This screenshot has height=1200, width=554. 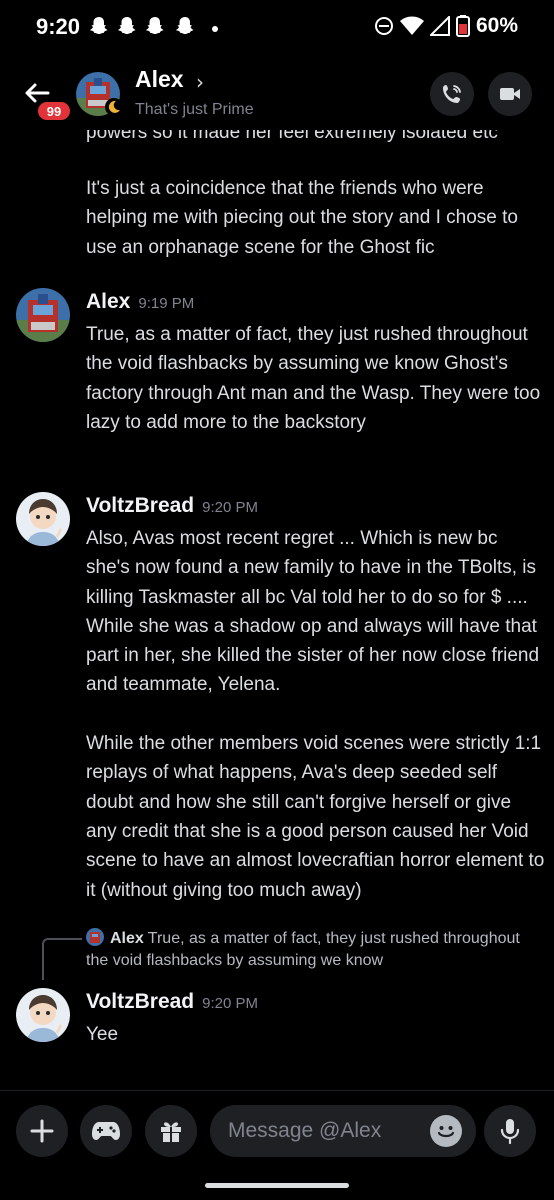 I want to click on reply-connector, so click(x=62, y=959).